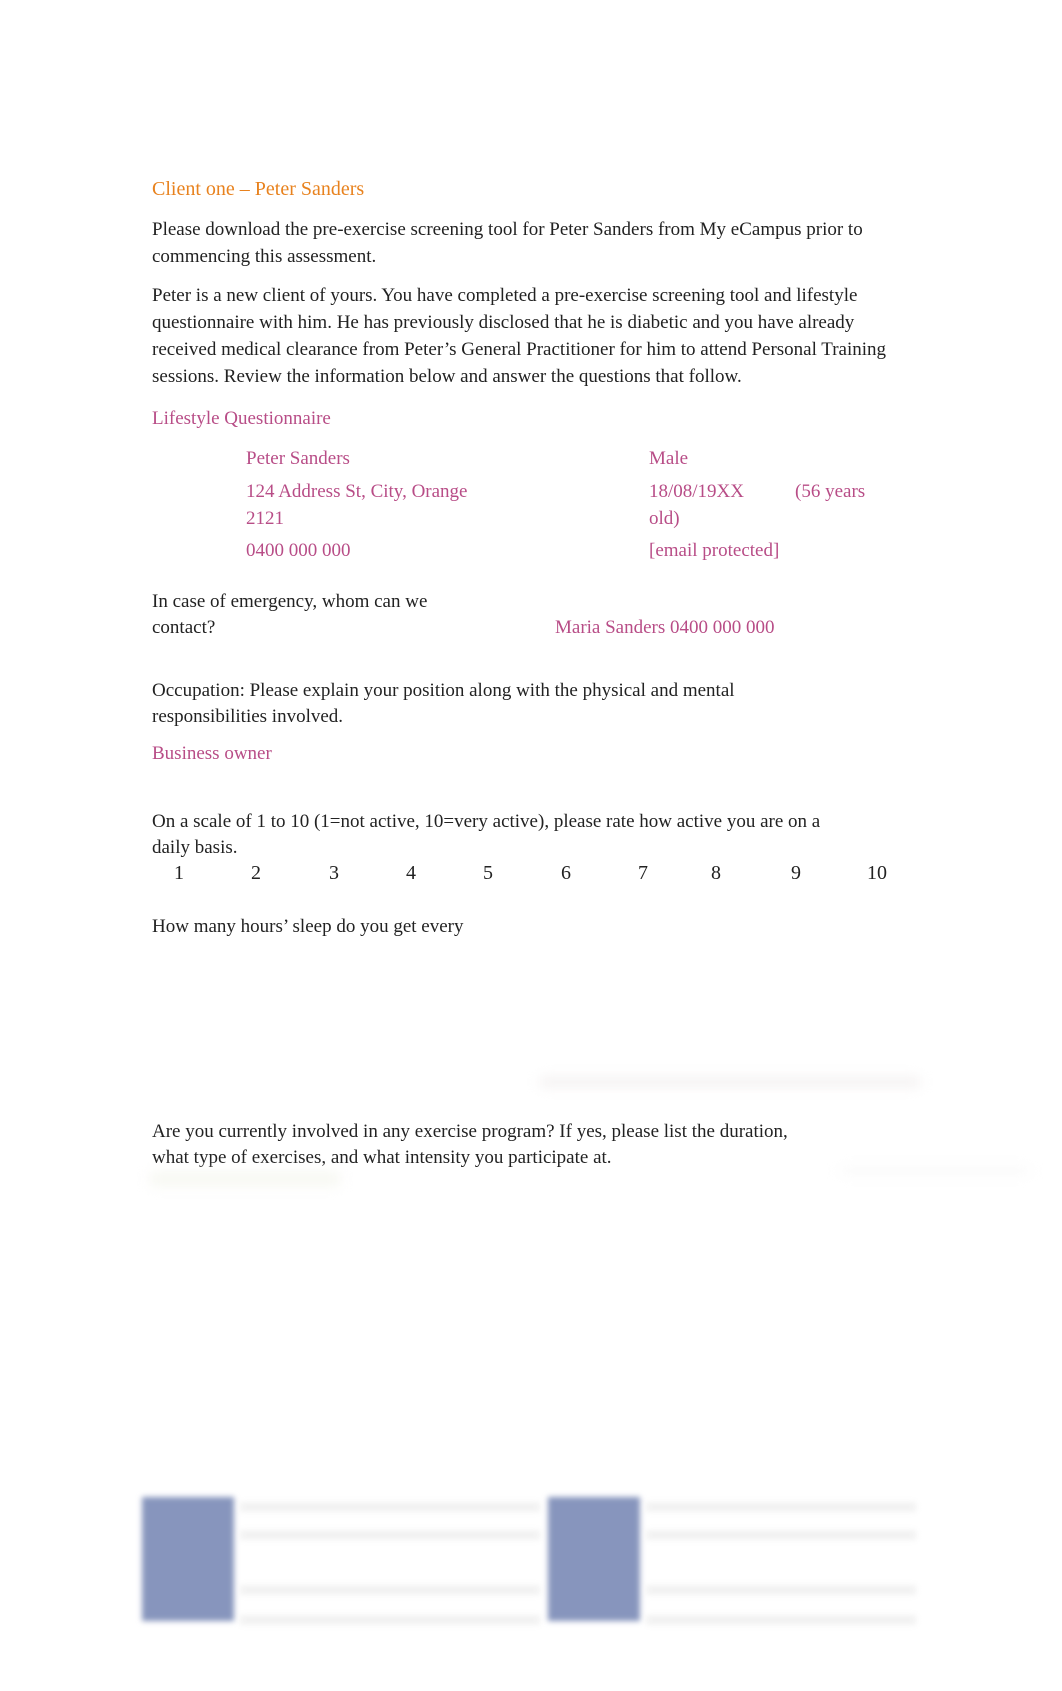 This screenshot has width=1062, height=1691. Describe the element at coordinates (830, 491) in the screenshot. I see `client-age-note-1: (56 years` at that location.